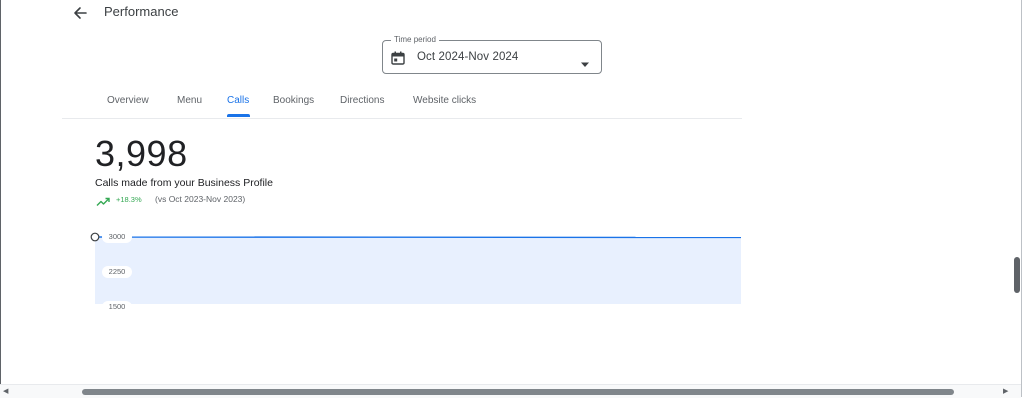 The width and height of the screenshot is (1024, 398). Describe the element at coordinates (117, 307) in the screenshot. I see `y-tick-label: 1500` at that location.